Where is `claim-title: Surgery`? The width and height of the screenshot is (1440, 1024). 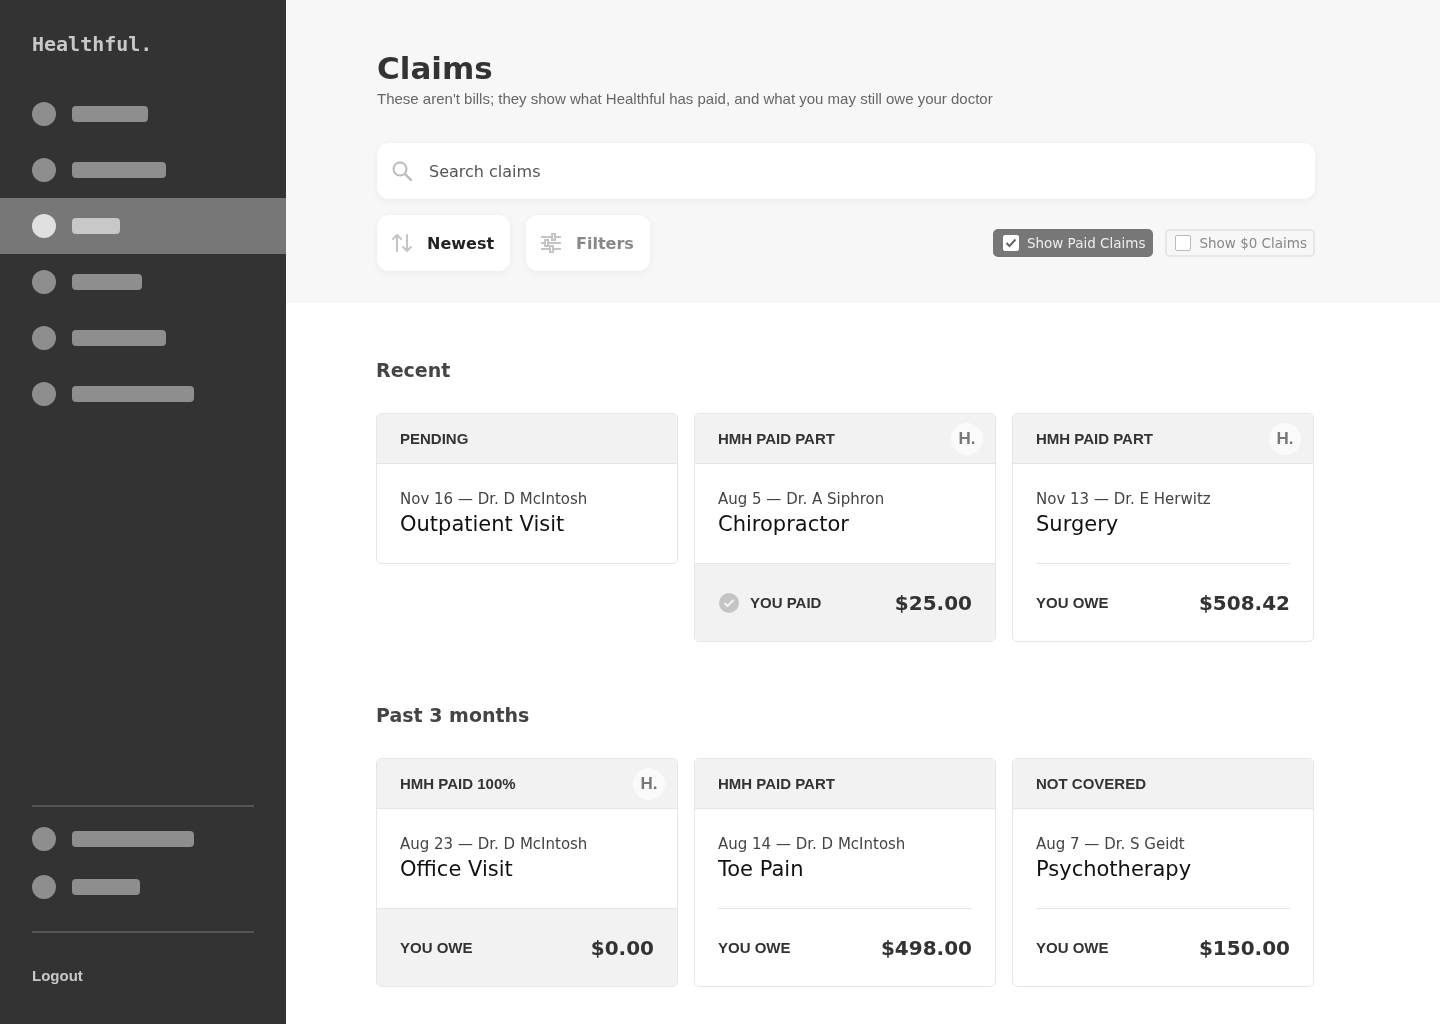
claim-title: Surgery is located at coordinates (1078, 524).